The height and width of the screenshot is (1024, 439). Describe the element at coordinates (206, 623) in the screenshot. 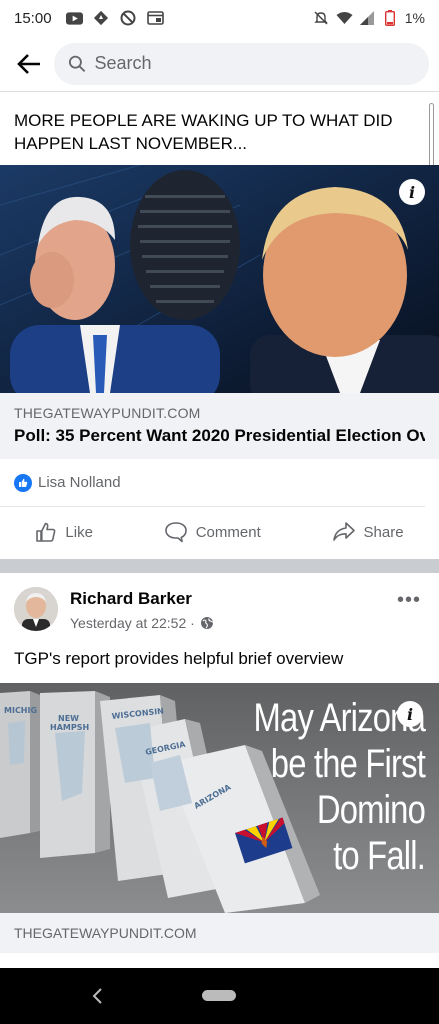

I see `globe-icon` at that location.